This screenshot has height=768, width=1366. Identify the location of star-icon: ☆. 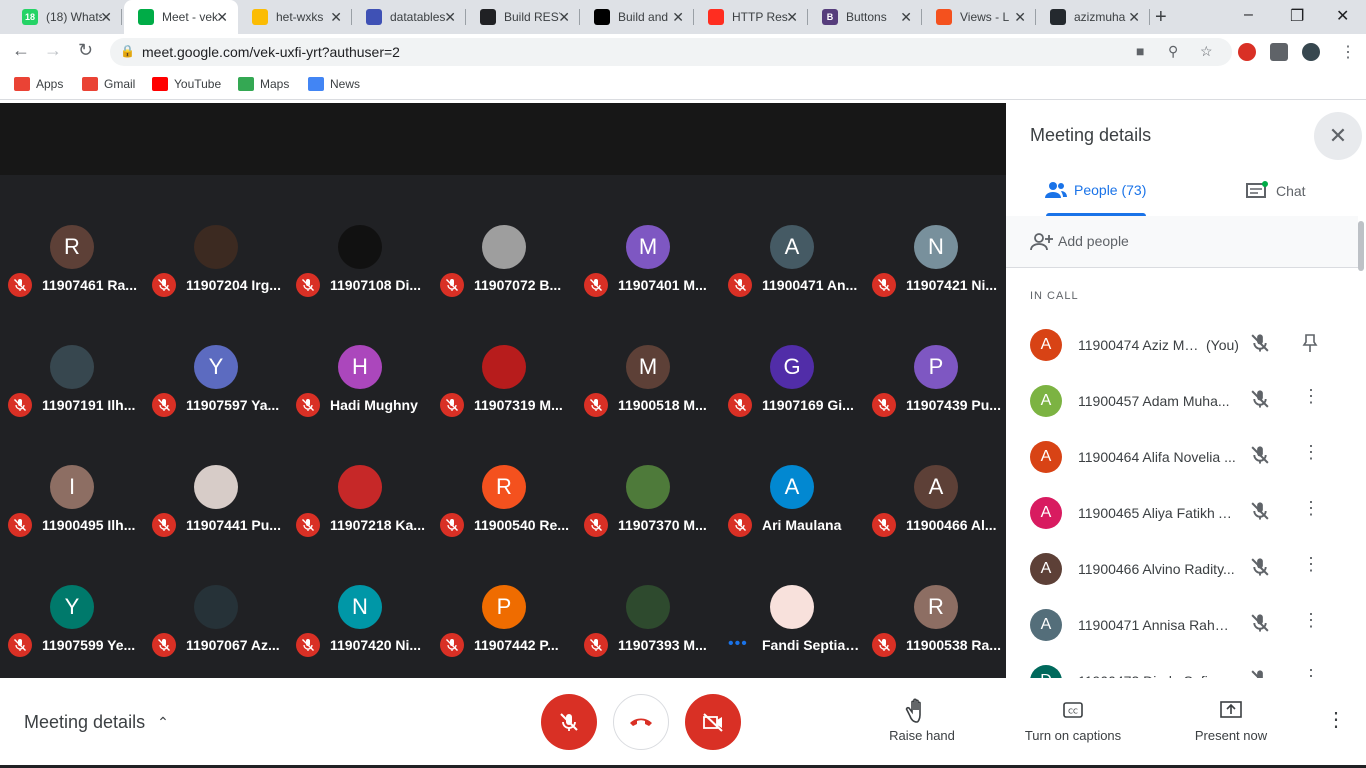
(1206, 51).